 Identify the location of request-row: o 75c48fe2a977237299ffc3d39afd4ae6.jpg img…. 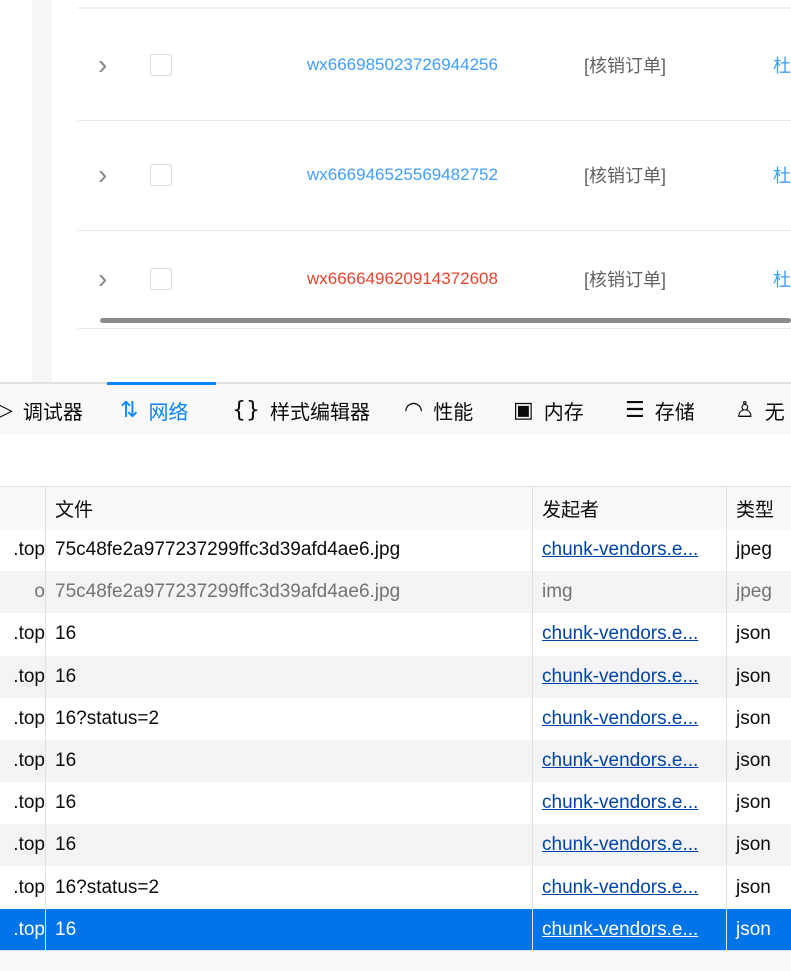
(395, 592).